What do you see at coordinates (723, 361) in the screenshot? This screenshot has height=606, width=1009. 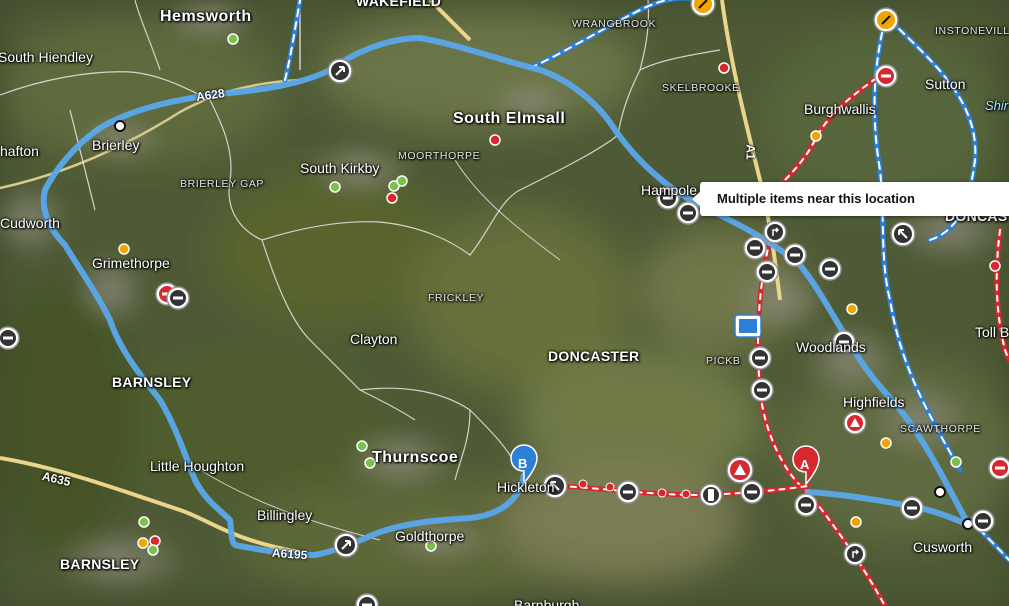 I see `place-pickburn: PICKB` at bounding box center [723, 361].